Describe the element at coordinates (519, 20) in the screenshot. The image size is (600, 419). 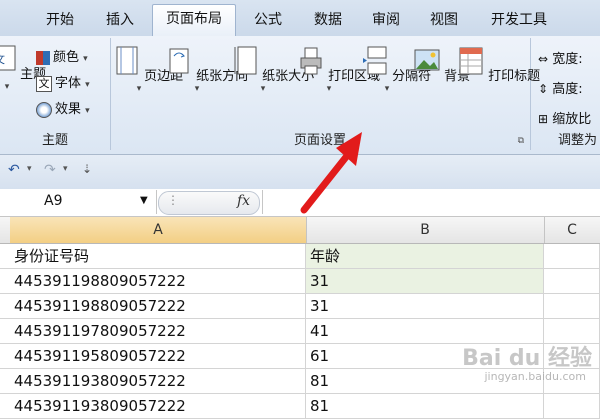
I see `tab-developer: 开发工具` at that location.